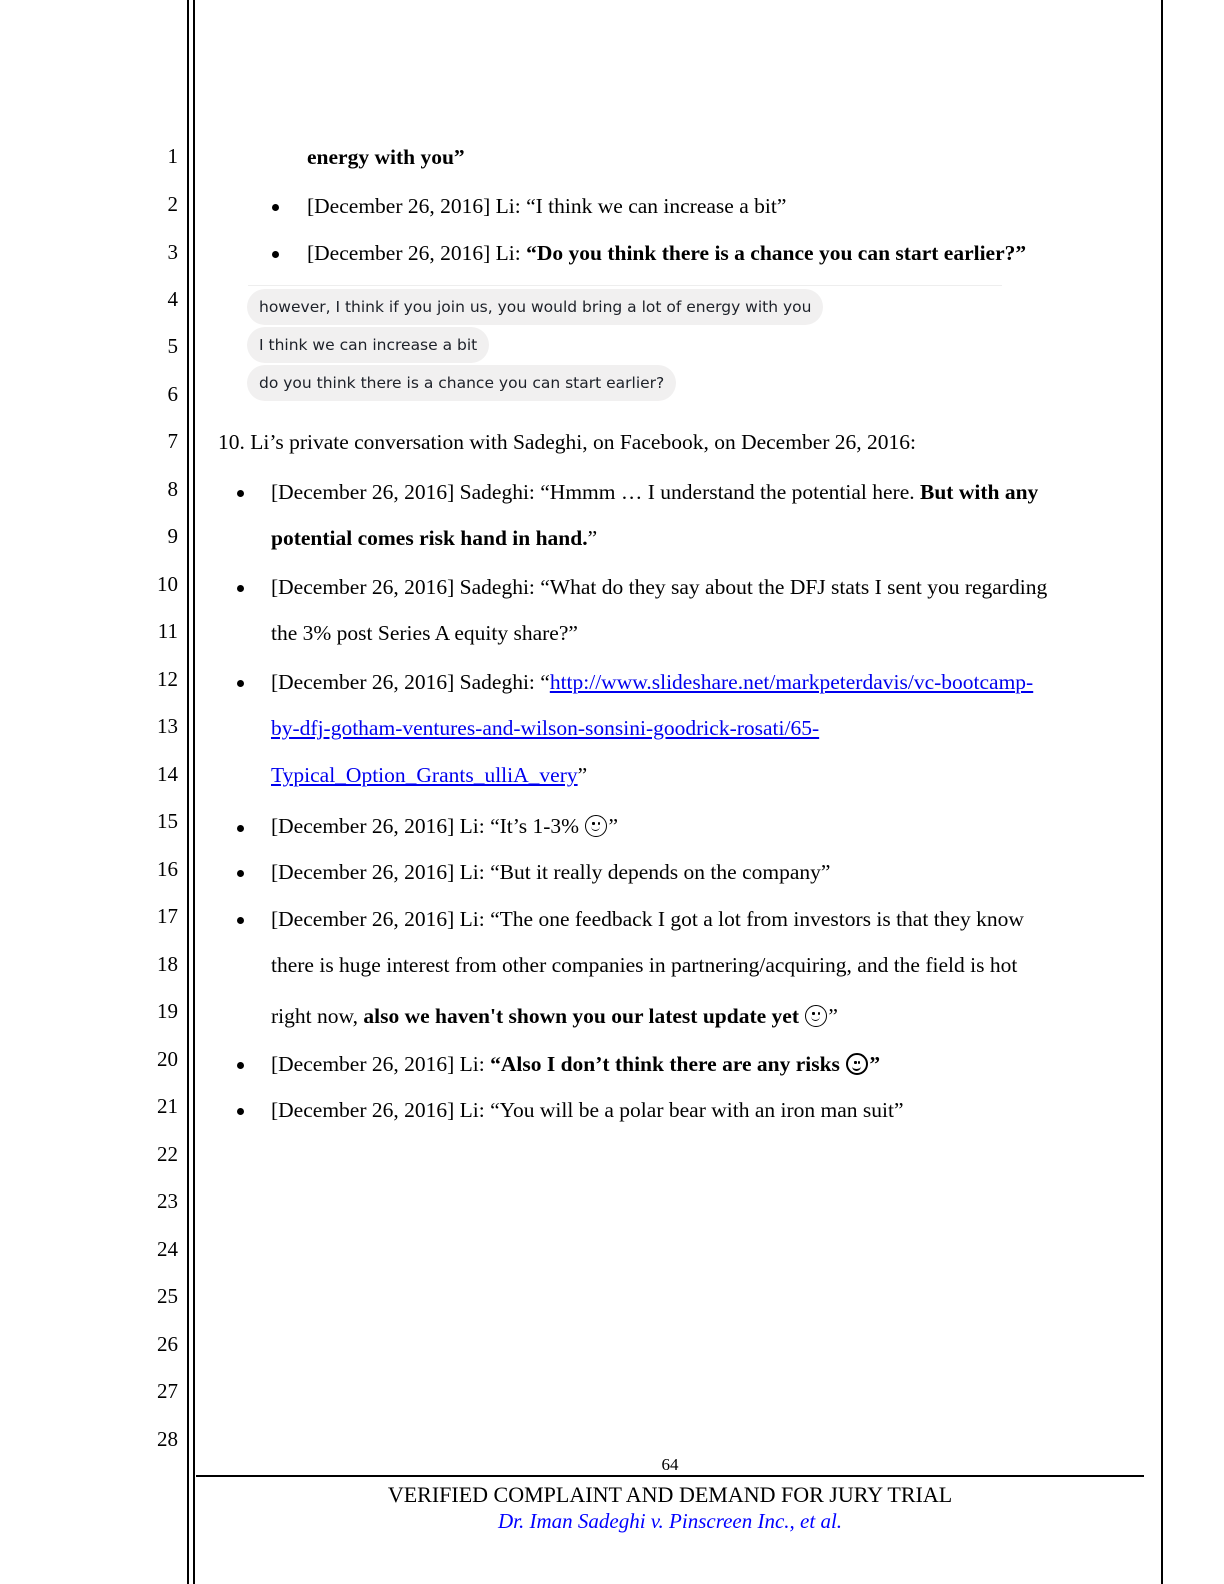 This screenshot has height=1584, width=1224. I want to click on line-number: 21, so click(167, 1106).